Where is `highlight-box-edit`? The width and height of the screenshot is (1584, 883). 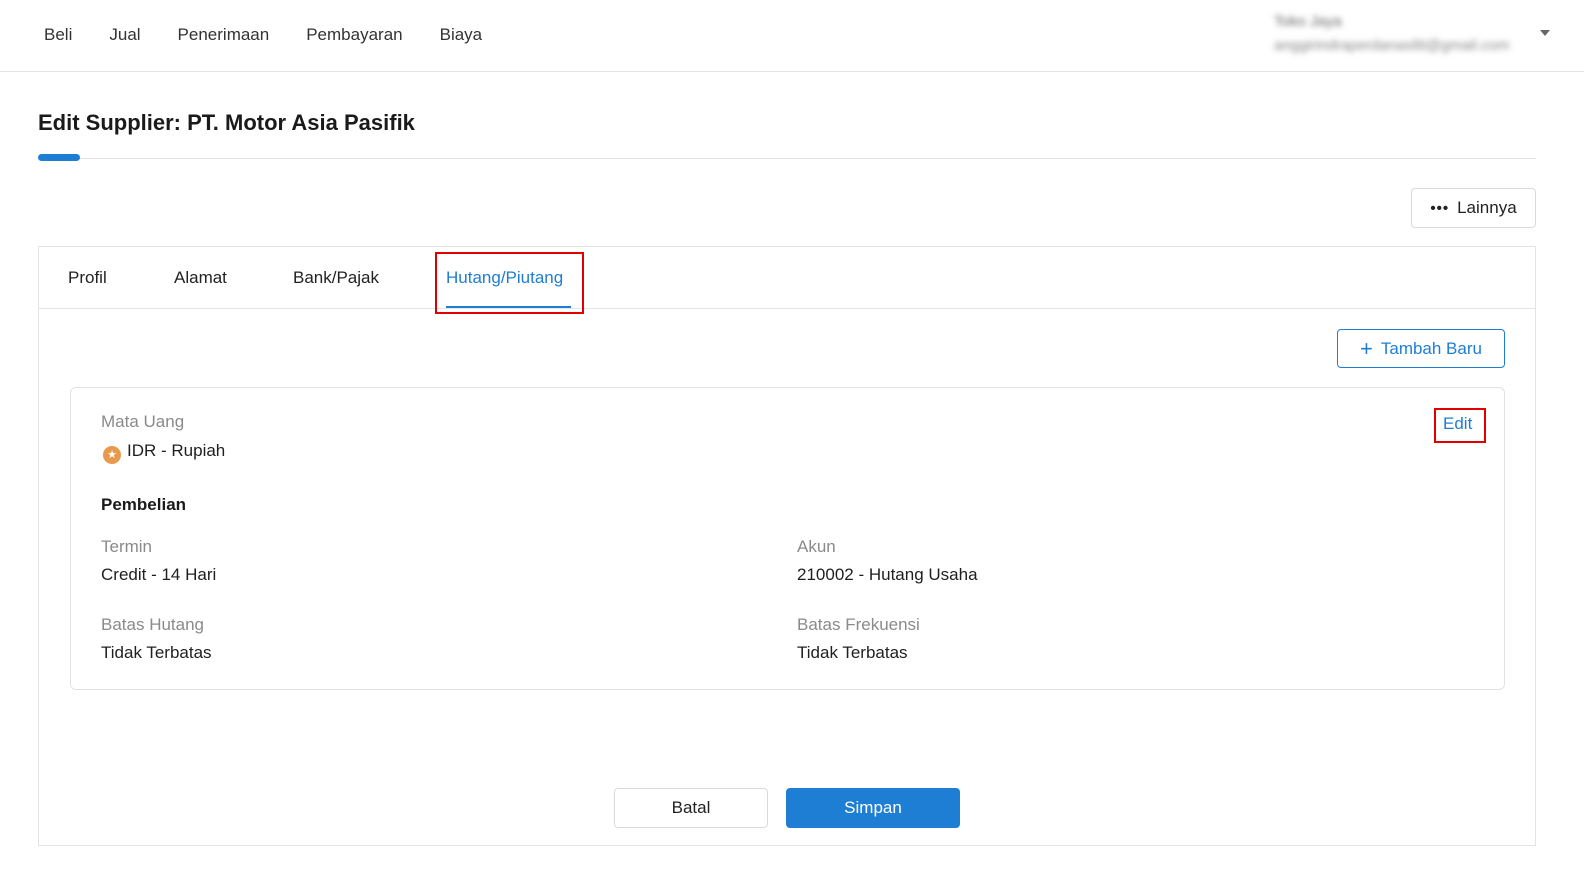 highlight-box-edit is located at coordinates (1460, 425).